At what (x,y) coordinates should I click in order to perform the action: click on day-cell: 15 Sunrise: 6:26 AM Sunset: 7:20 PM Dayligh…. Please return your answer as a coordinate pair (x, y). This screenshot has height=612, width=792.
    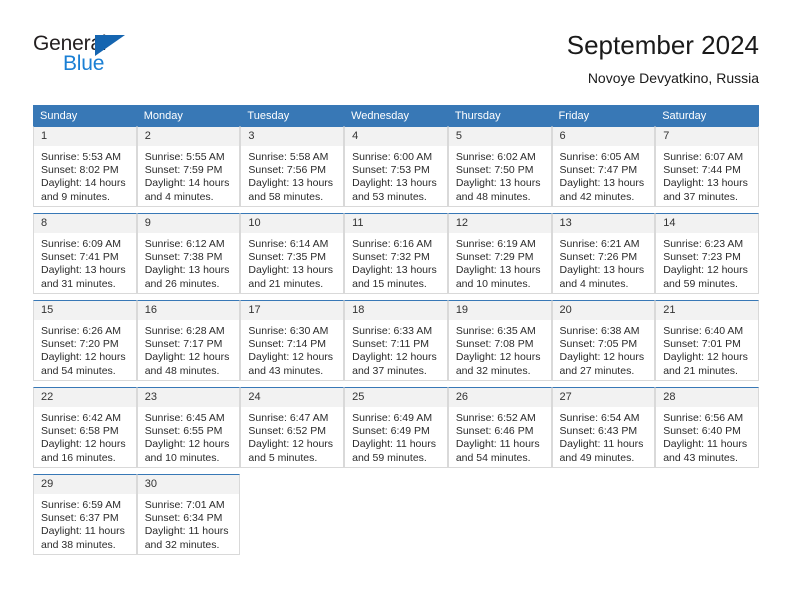
    Looking at the image, I should click on (85, 340).